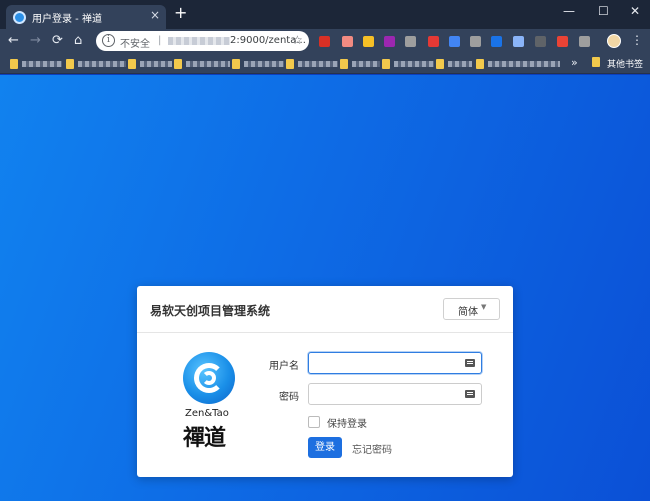 This screenshot has height=501, width=650. I want to click on extension-rp-icon, so click(389, 41).